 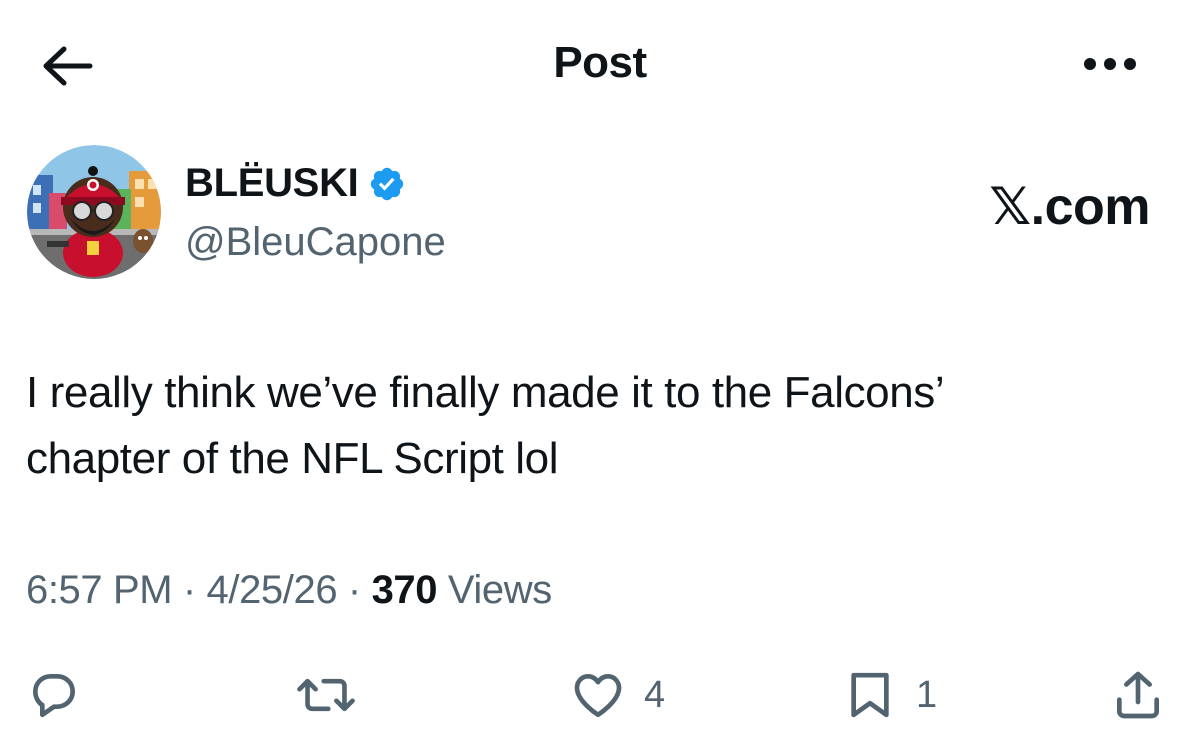 What do you see at coordinates (404, 590) in the screenshot?
I see `views-count: 370` at bounding box center [404, 590].